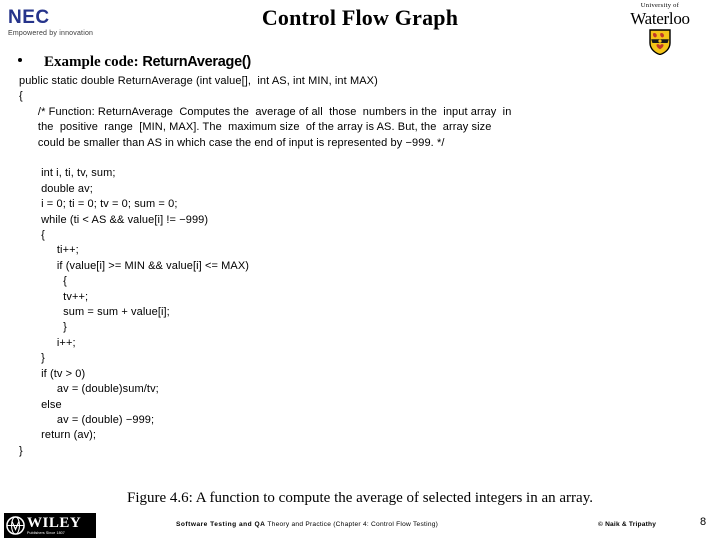 The width and height of the screenshot is (720, 540). What do you see at coordinates (87, 419) in the screenshot?
I see `code-line: av = (double) −999;` at bounding box center [87, 419].